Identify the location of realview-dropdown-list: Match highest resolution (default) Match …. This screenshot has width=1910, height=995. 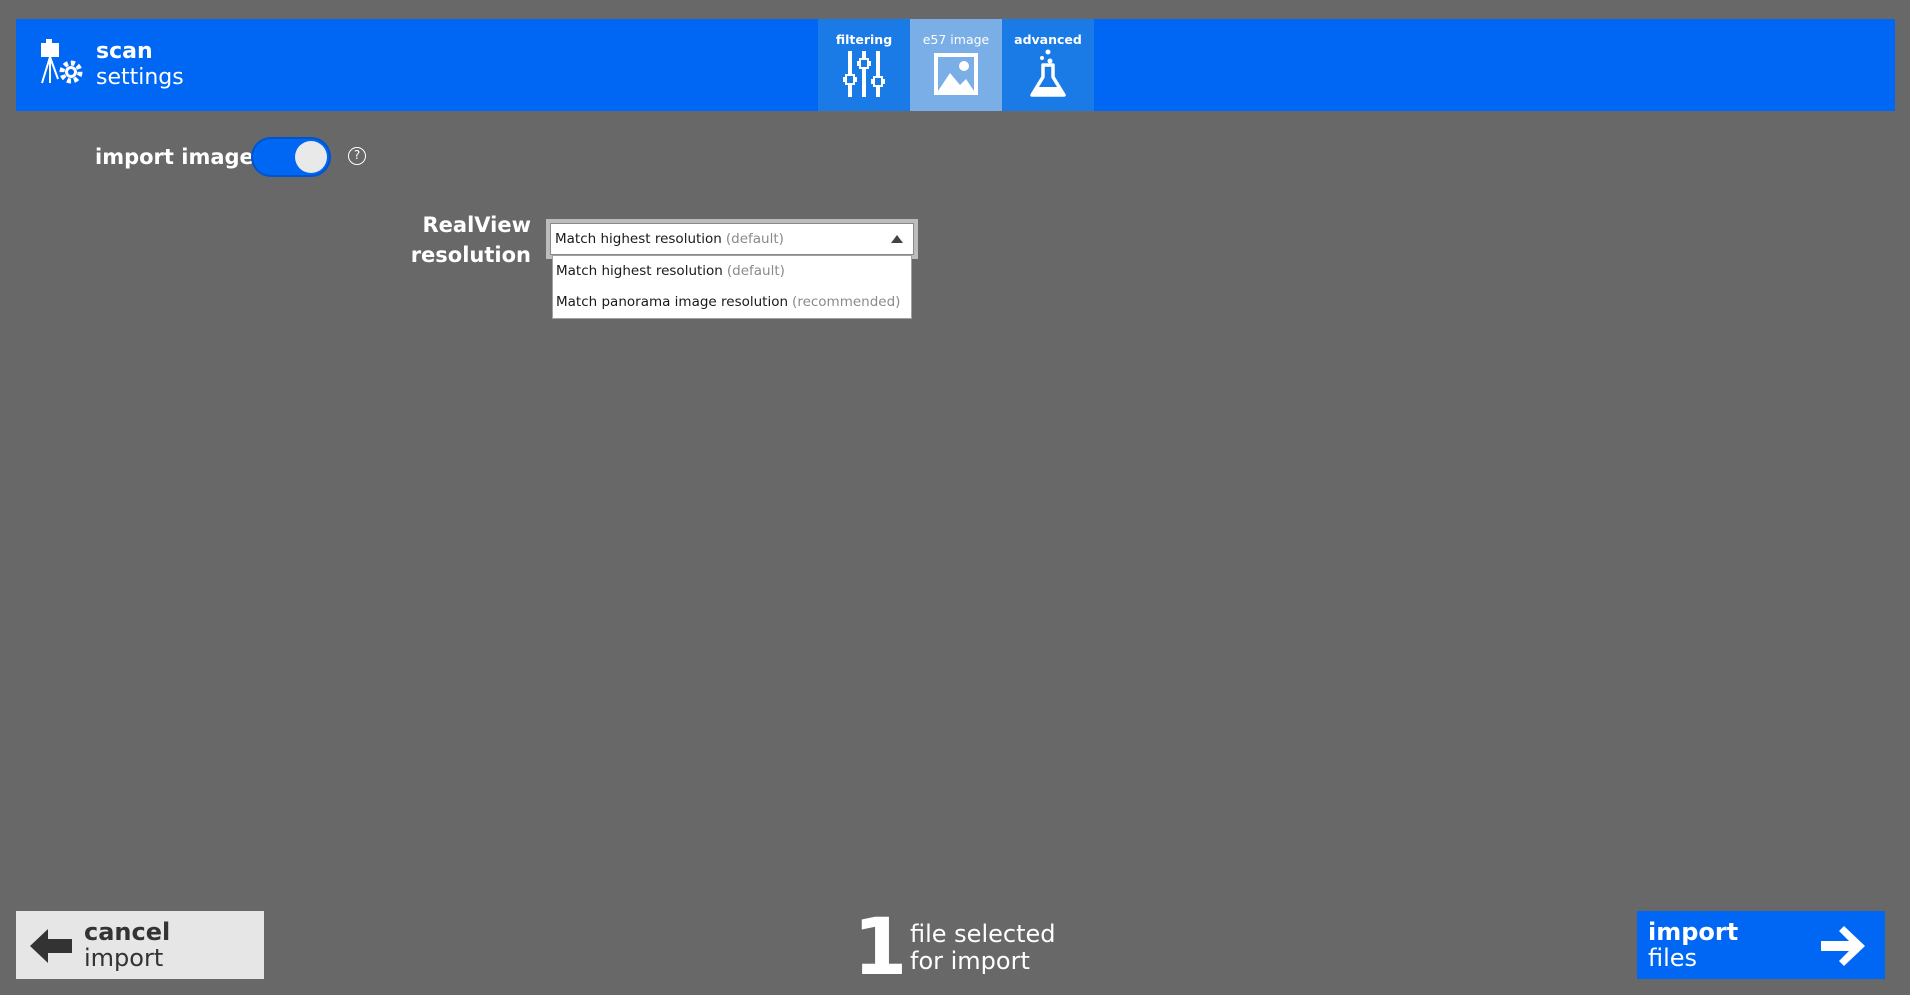
(732, 287).